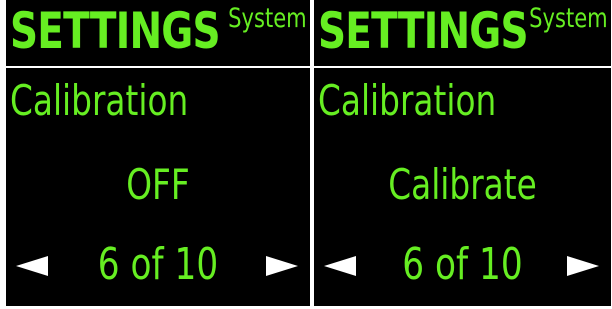  Describe the element at coordinates (157, 185) in the screenshot. I see `setting-value: OFF` at that location.